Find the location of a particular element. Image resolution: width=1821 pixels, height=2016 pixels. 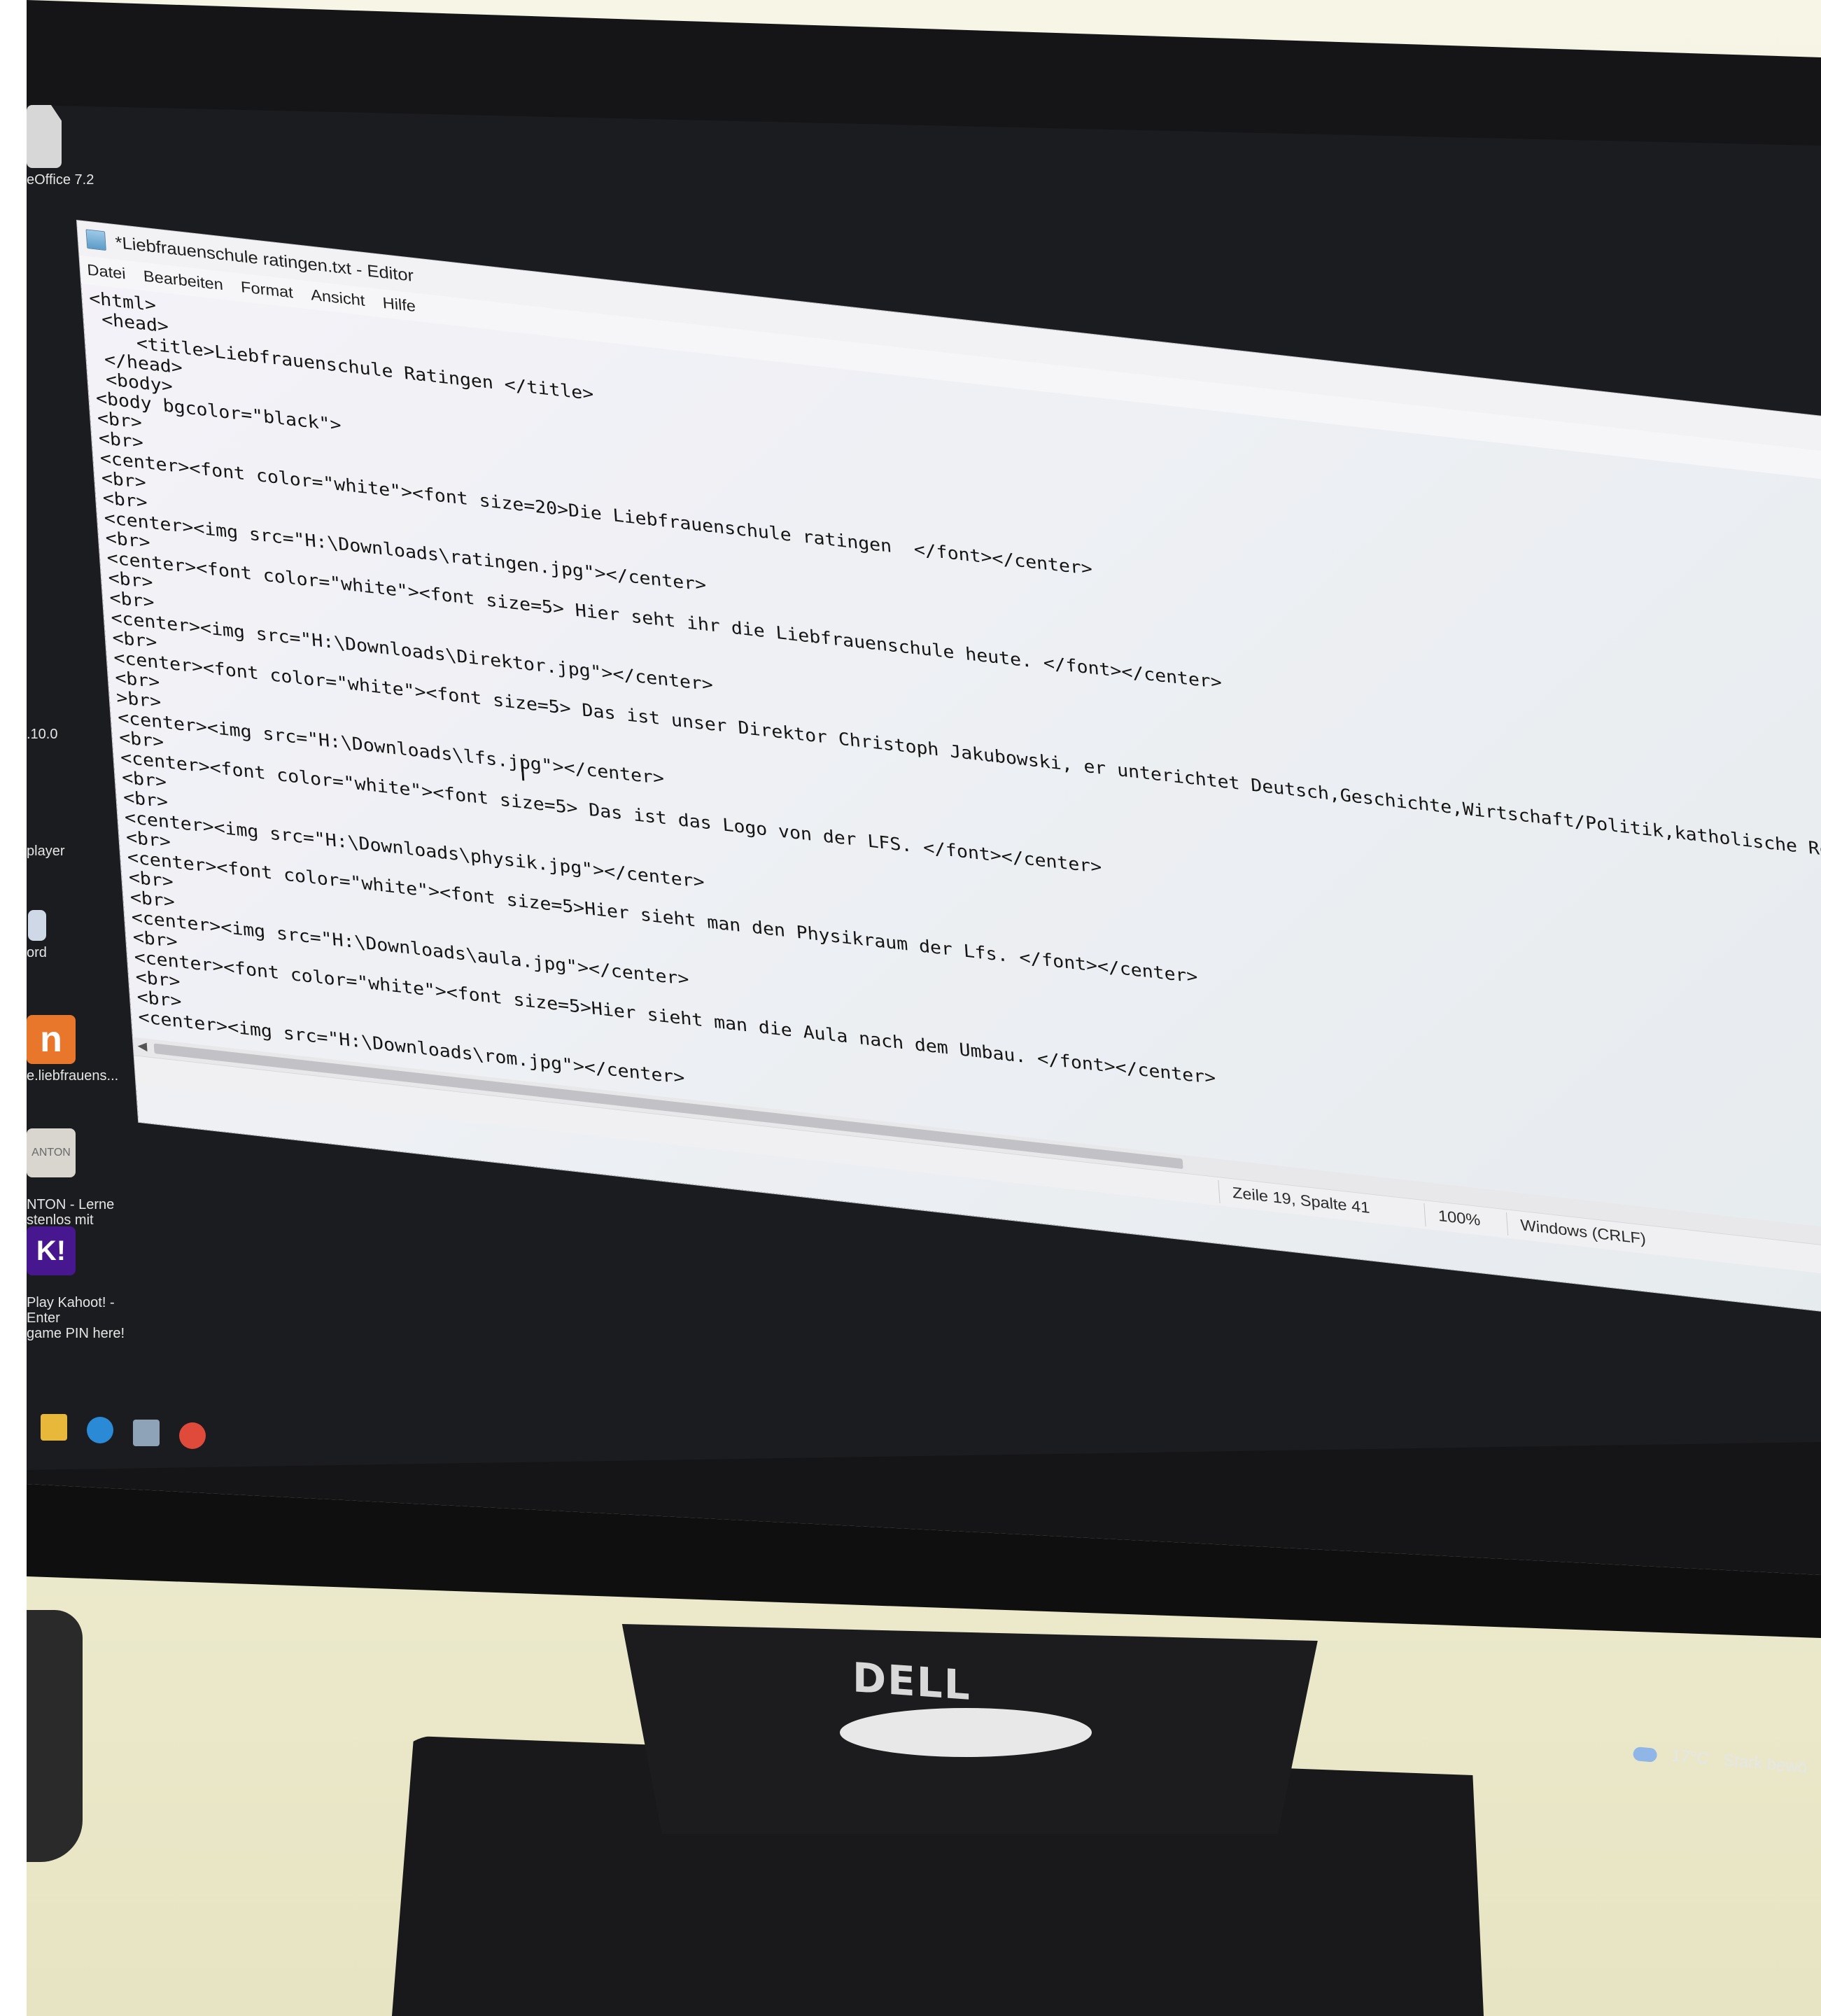

menu-hilfe: Hilfe is located at coordinates (399, 305).